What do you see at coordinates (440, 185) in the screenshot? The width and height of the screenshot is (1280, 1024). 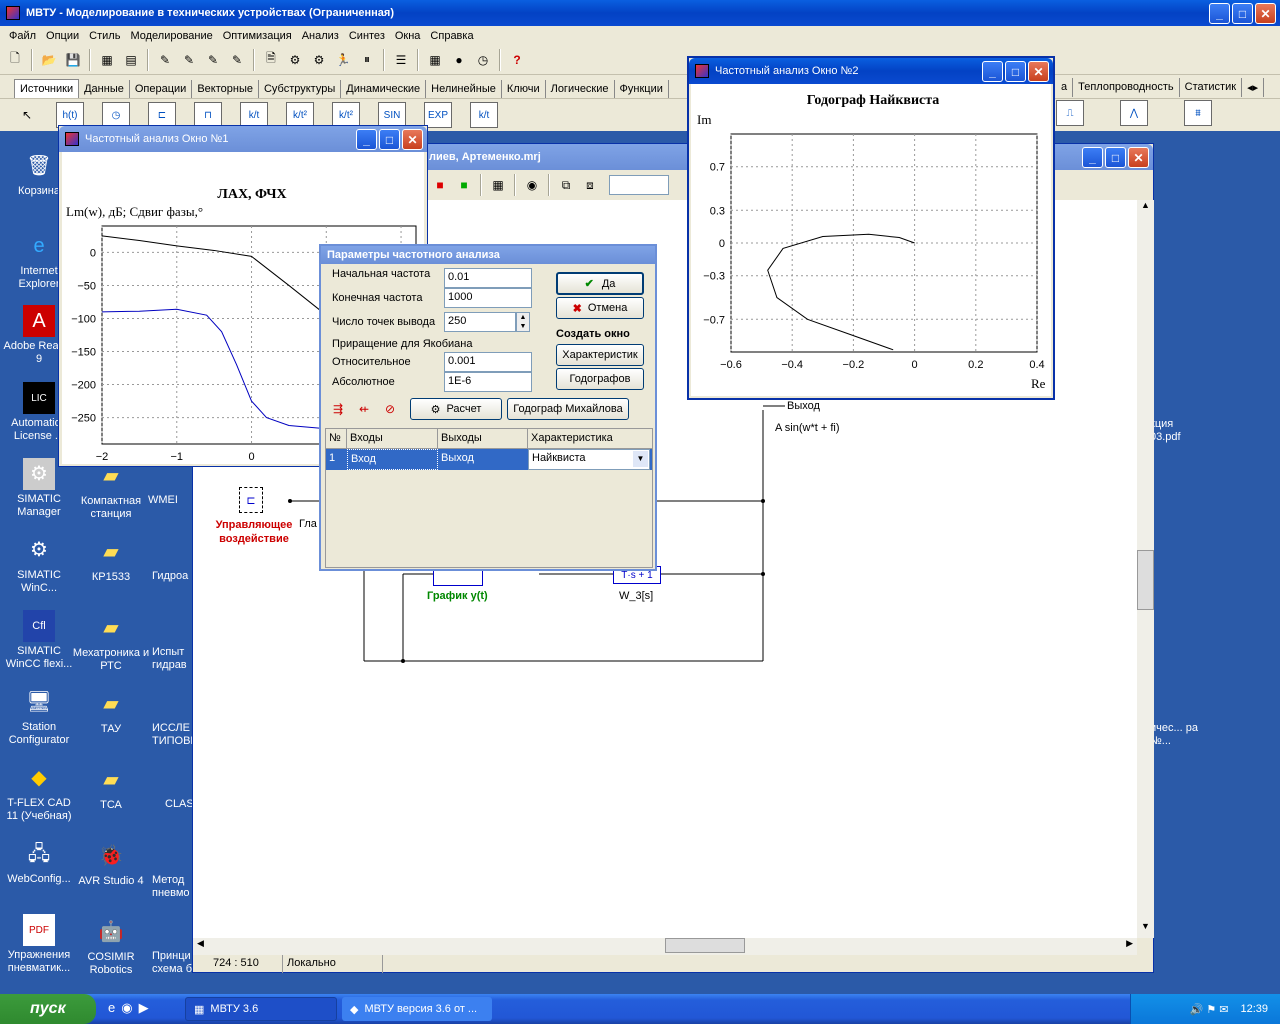 I see `red-block-icon: ■` at bounding box center [440, 185].